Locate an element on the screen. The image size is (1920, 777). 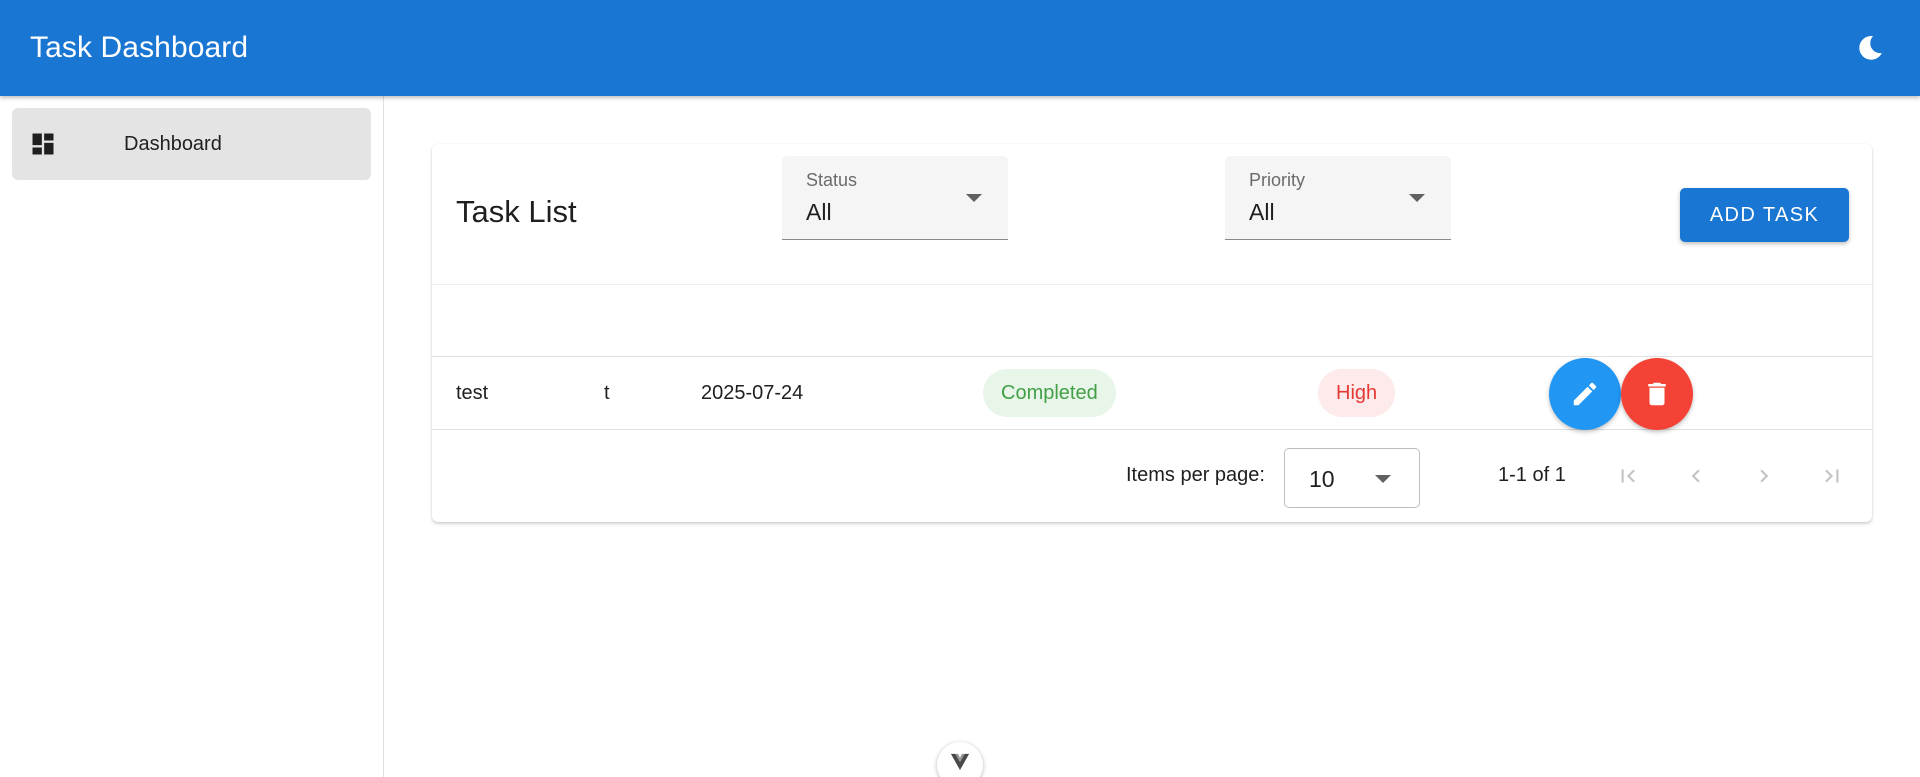
last-page-button is located at coordinates (1832, 476).